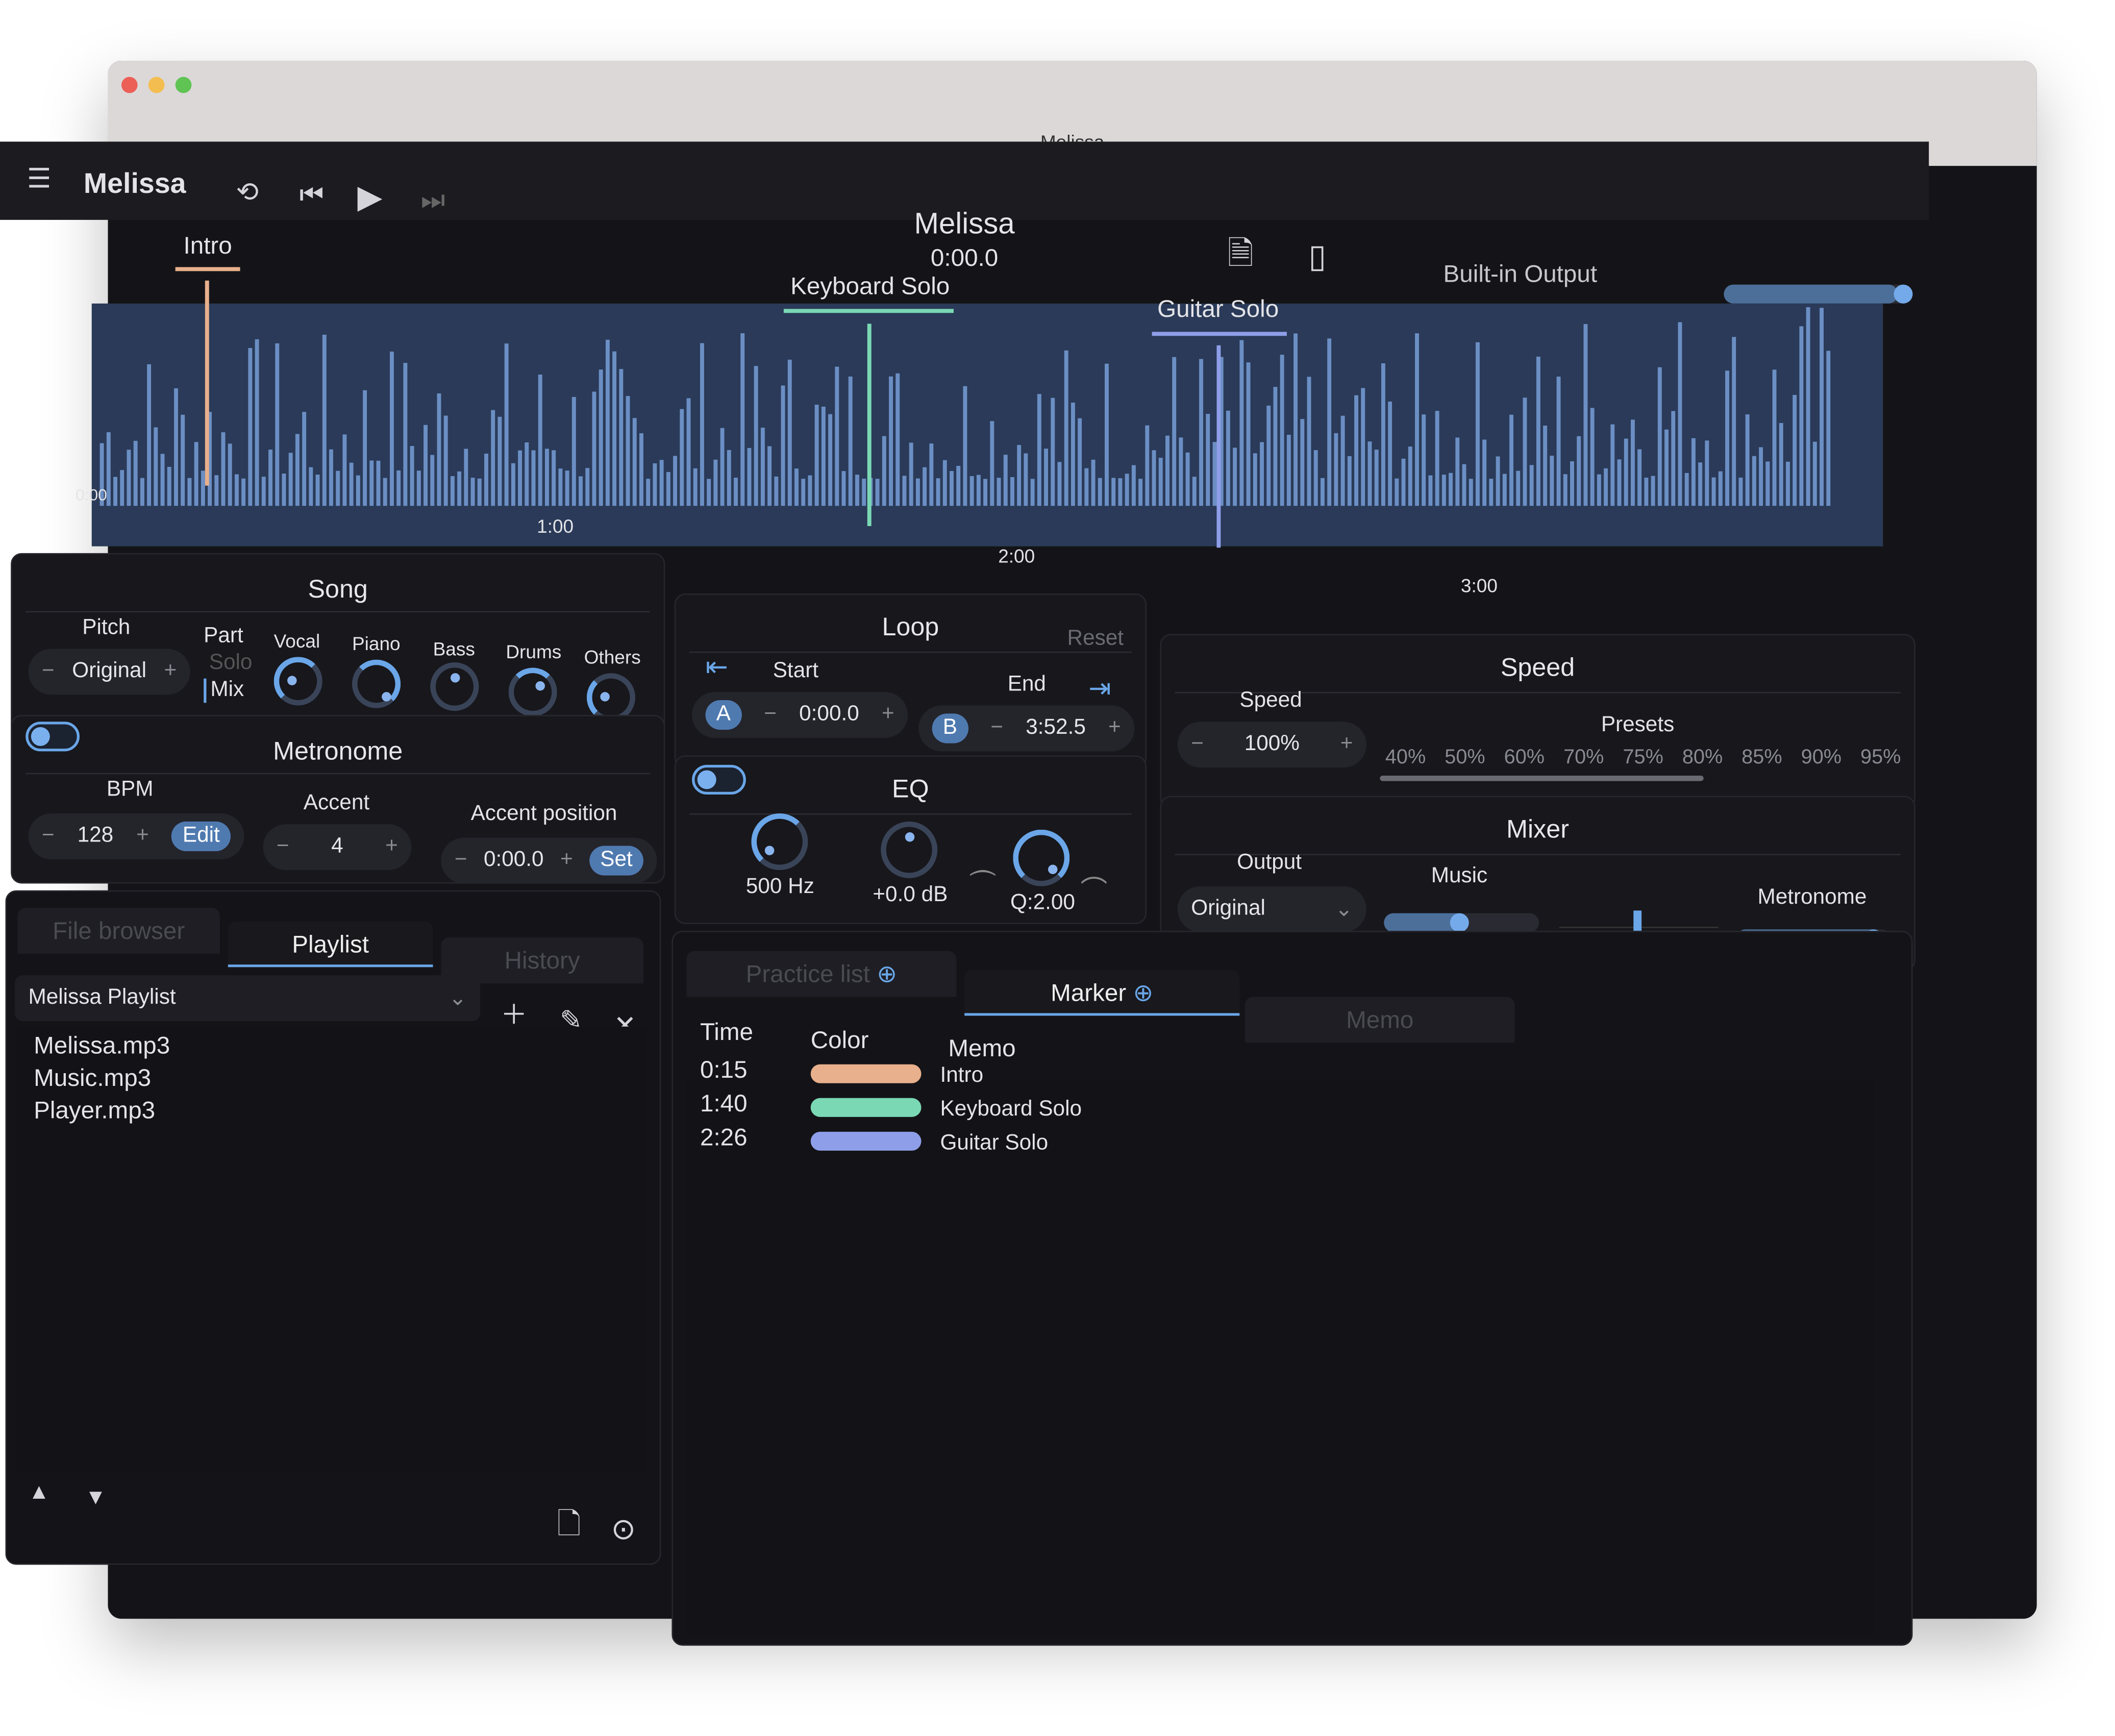  Describe the element at coordinates (549, 860) in the screenshot. I see `accent-position-stepper: −0:00.0 + Set` at that location.